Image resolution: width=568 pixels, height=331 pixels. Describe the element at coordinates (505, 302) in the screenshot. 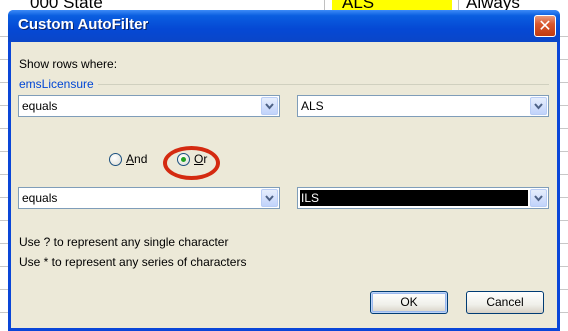

I see `cancel-button: Cancel` at that location.